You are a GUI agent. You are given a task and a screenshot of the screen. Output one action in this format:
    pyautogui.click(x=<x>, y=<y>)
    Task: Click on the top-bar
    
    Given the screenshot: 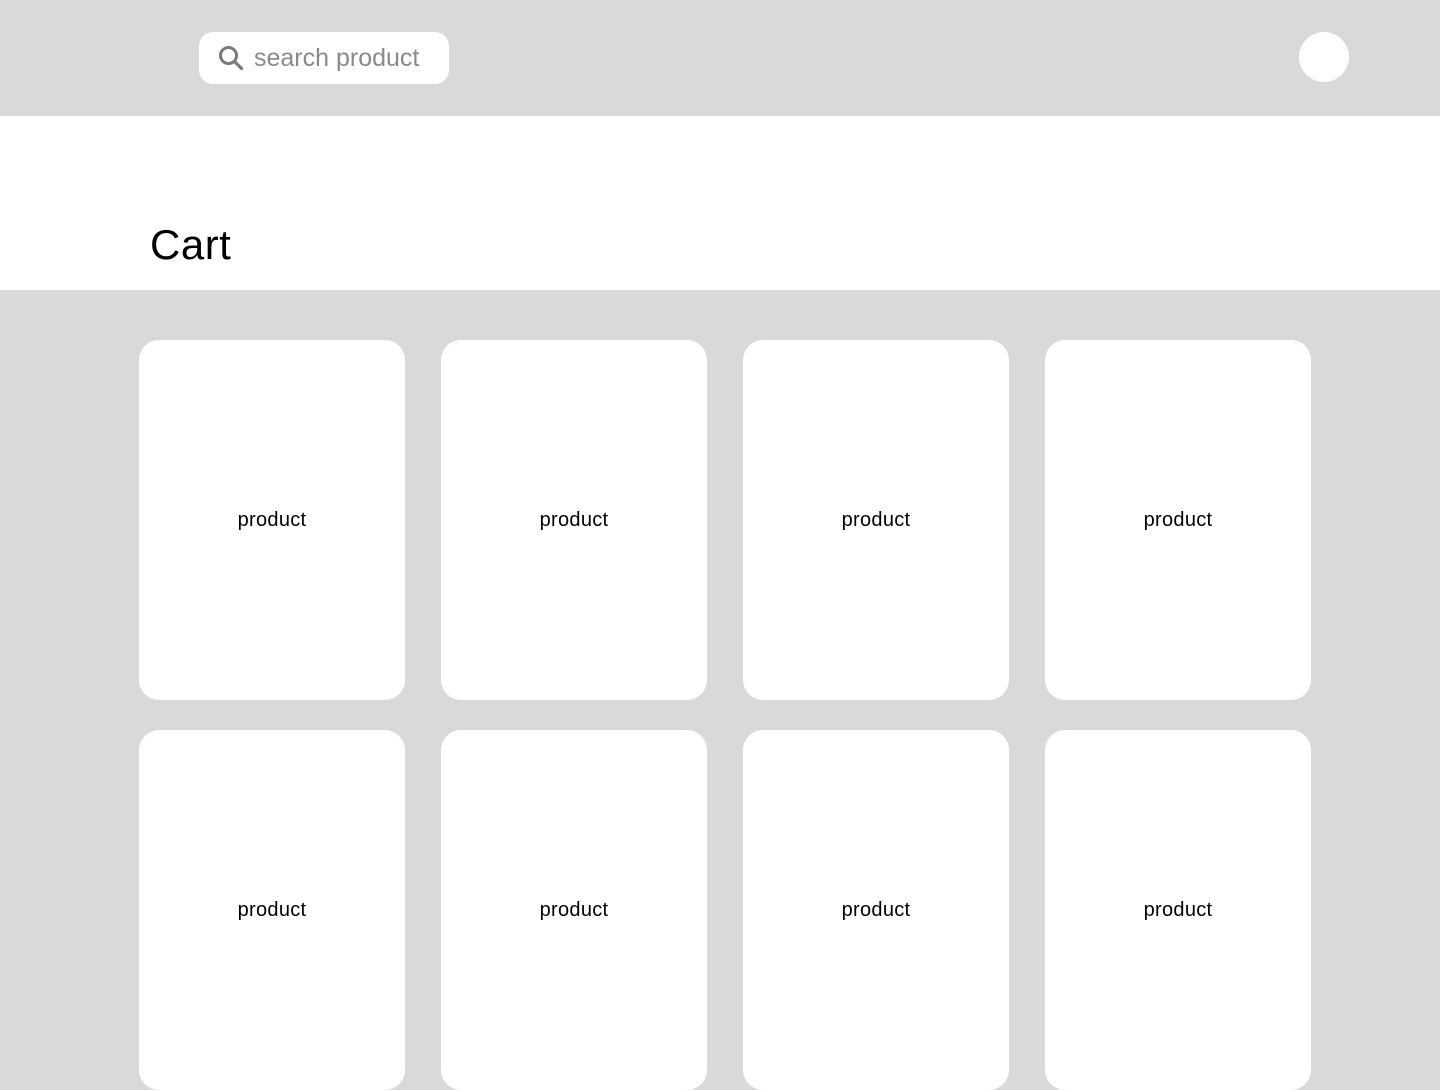 What is the action you would take?
    pyautogui.click(x=720, y=58)
    